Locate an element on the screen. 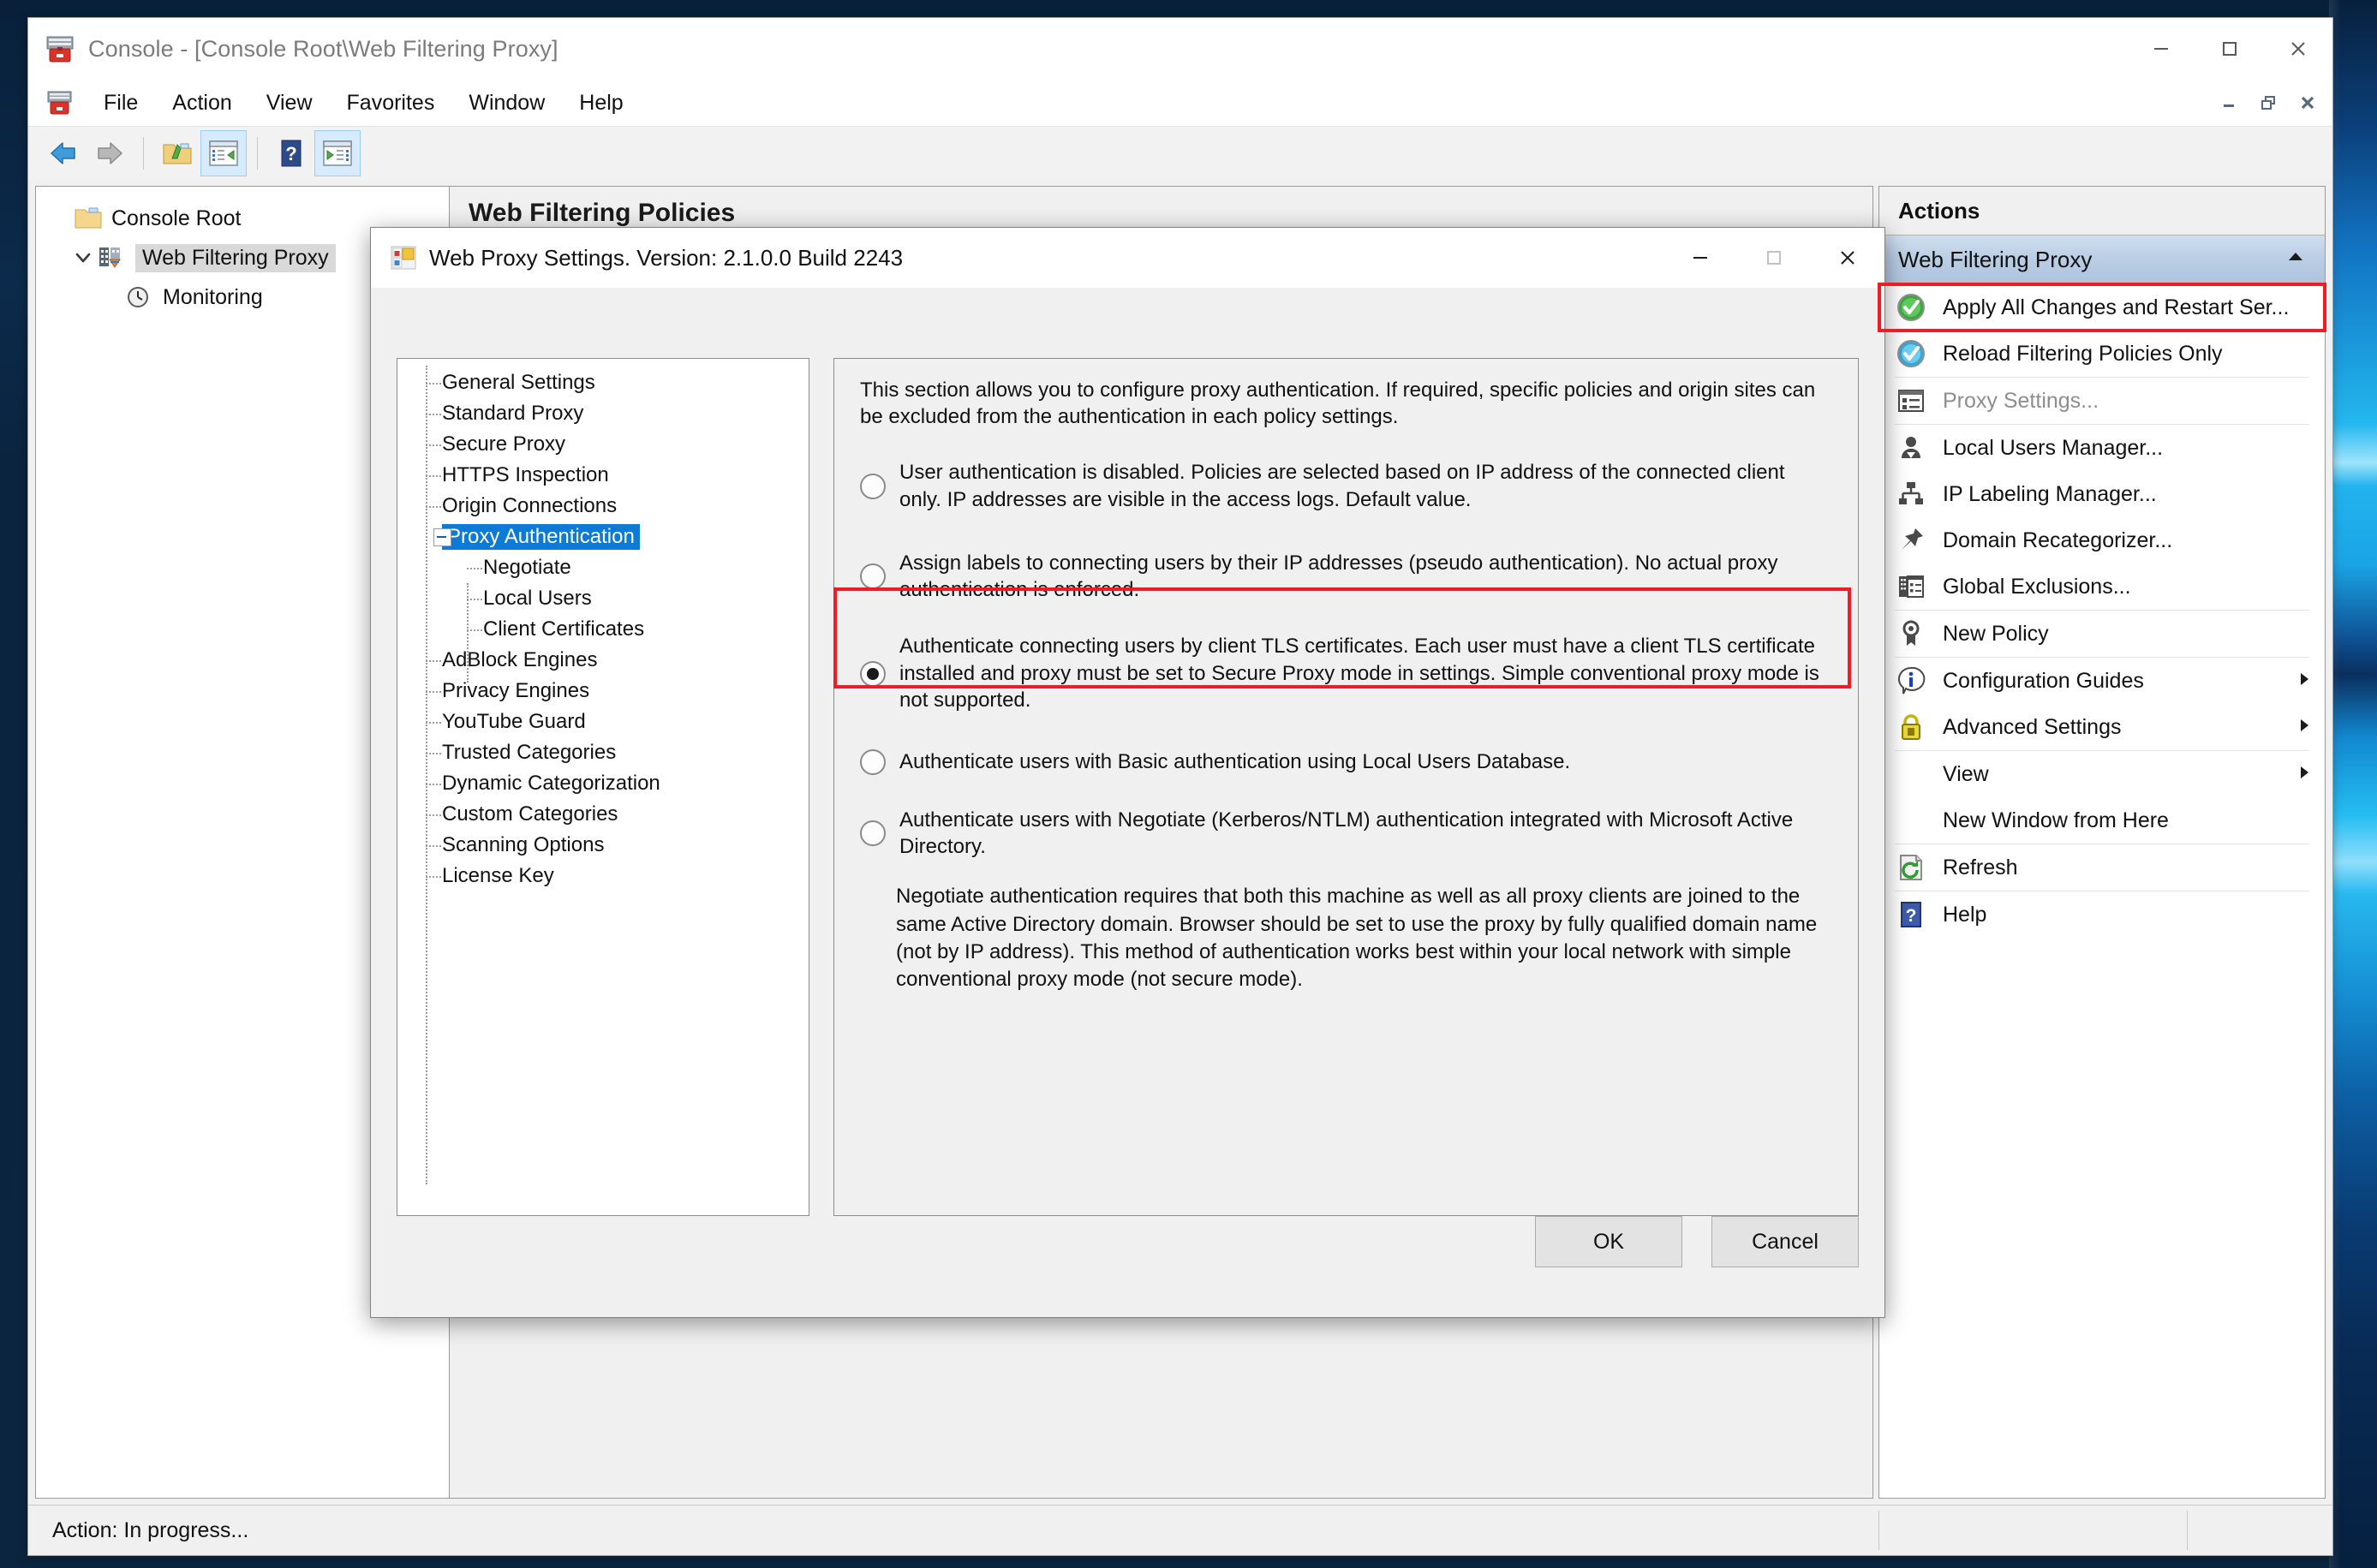 This screenshot has width=2377, height=1568. action-new-window-from-here: New Window from Here is located at coordinates (2102, 820).